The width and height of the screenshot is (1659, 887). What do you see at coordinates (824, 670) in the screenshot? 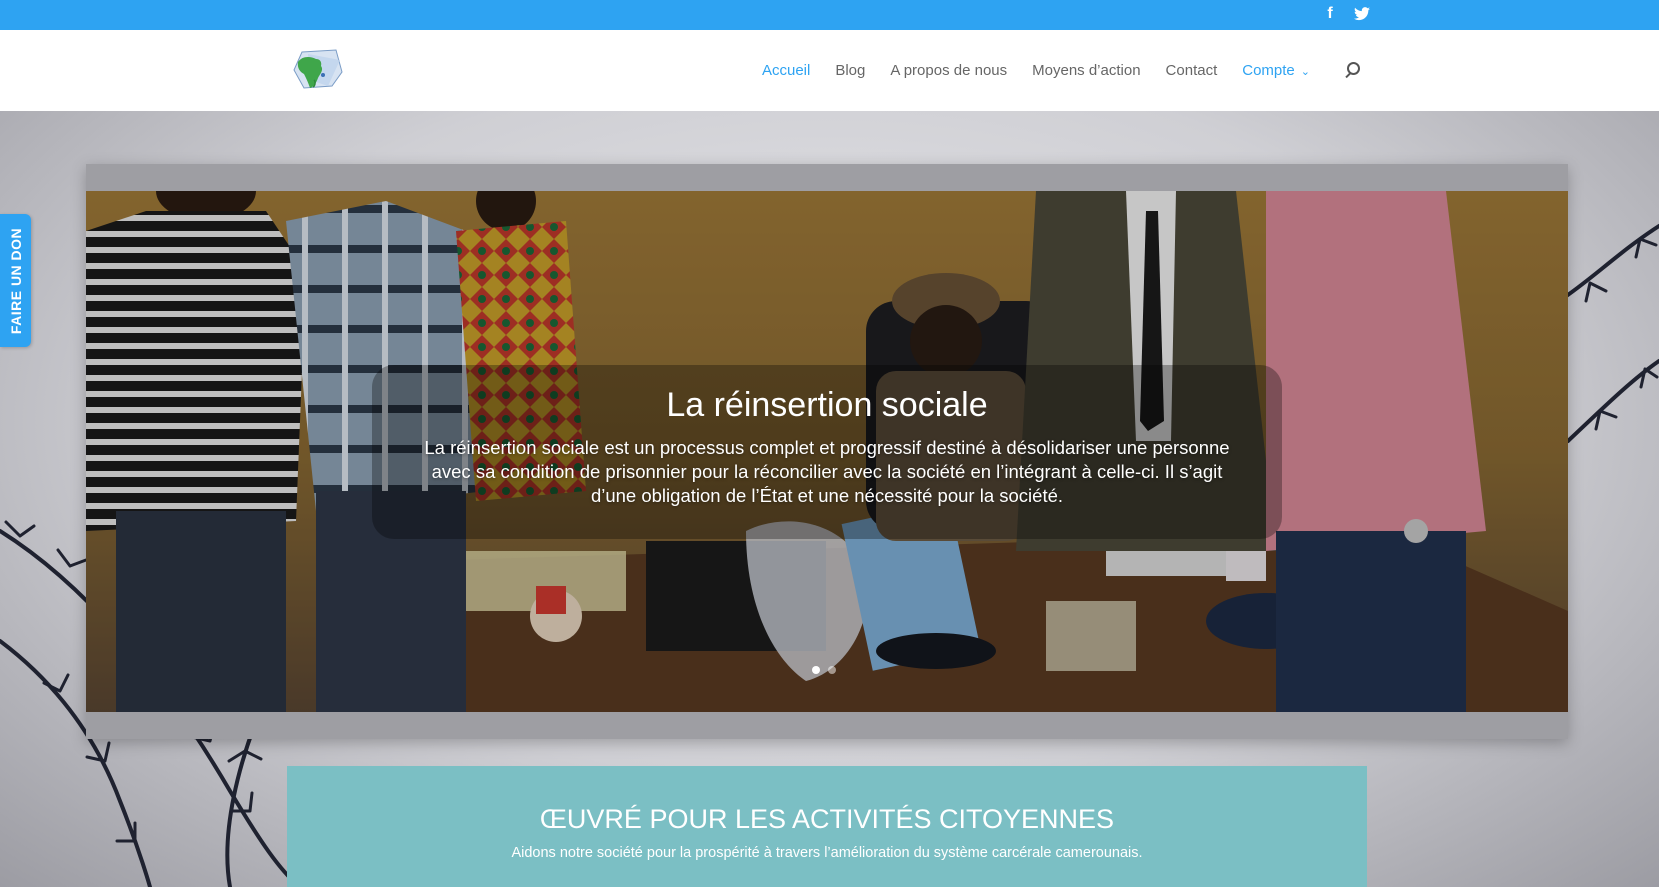
I see `slider-pagination` at bounding box center [824, 670].